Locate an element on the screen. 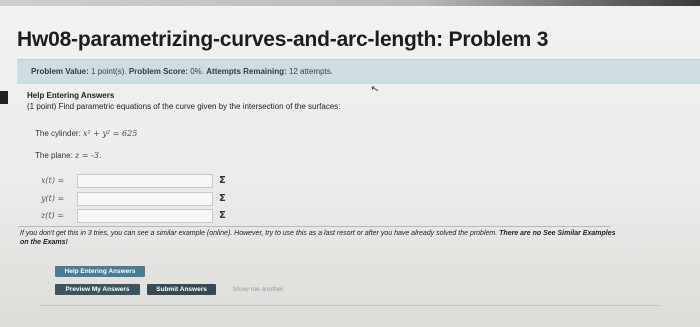  submit-answers-button: Submit Answers is located at coordinates (181, 289).